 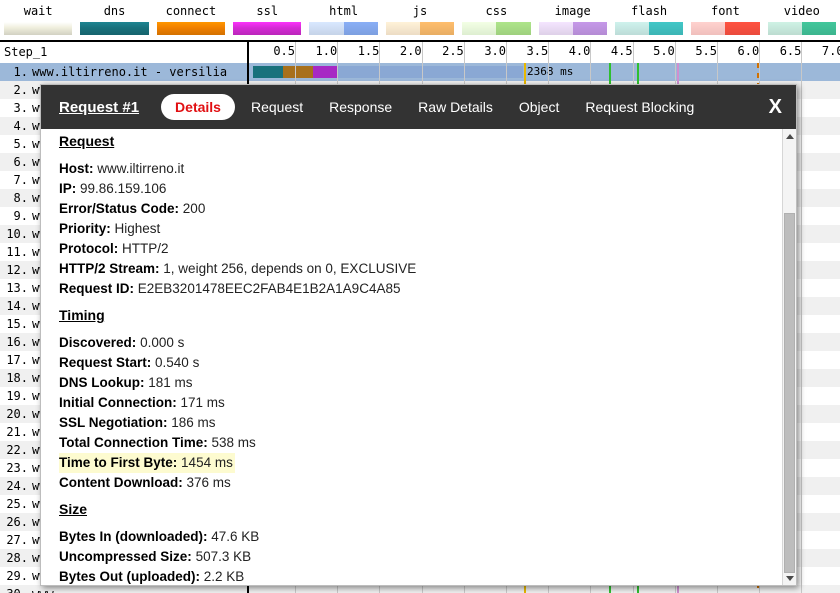 What do you see at coordinates (76, 168) in the screenshot?
I see `detail-key: Host:` at bounding box center [76, 168].